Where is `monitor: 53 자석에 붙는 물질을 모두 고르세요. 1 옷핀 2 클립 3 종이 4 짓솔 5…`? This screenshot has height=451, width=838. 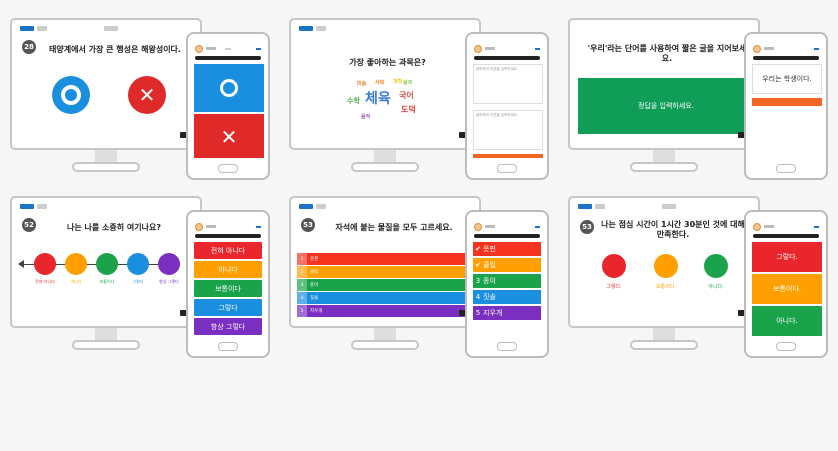 monitor: 53 자석에 붙는 물질을 모두 고르세요. 1 옷핀 2 클립 3 종이 4 짓솔 5… is located at coordinates (385, 262).